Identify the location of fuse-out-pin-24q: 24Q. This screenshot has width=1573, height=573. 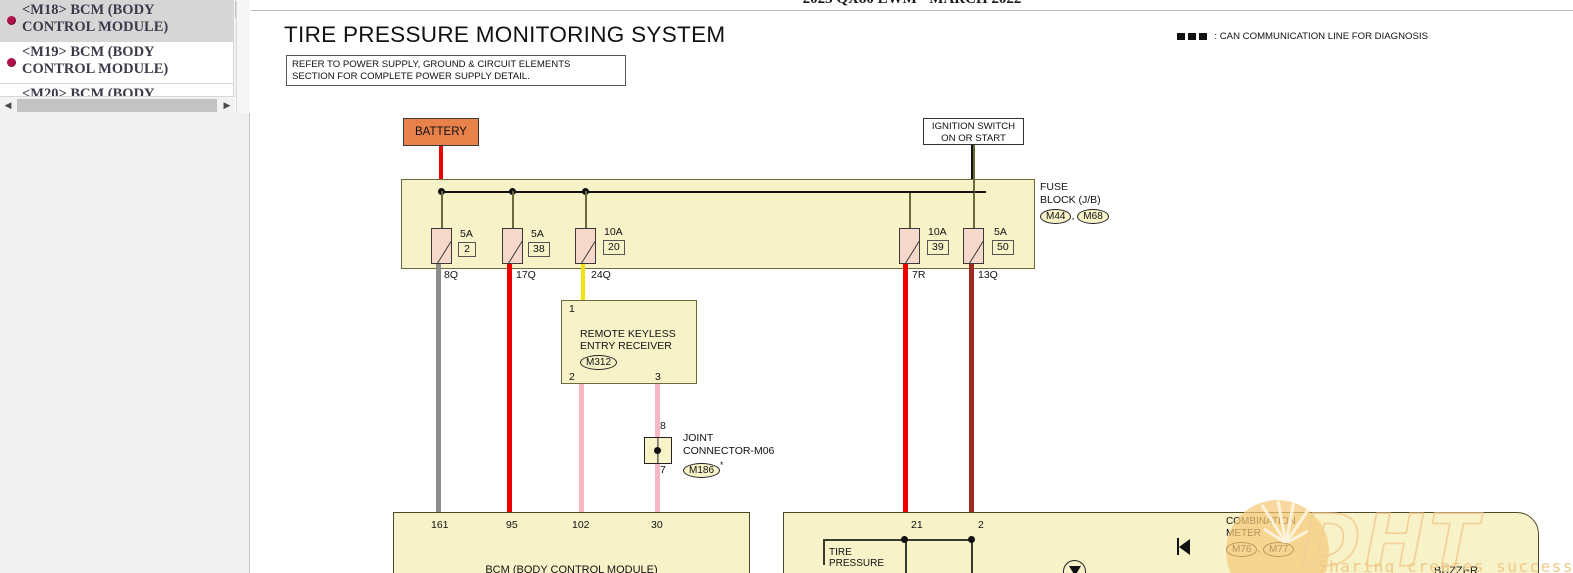
(601, 275).